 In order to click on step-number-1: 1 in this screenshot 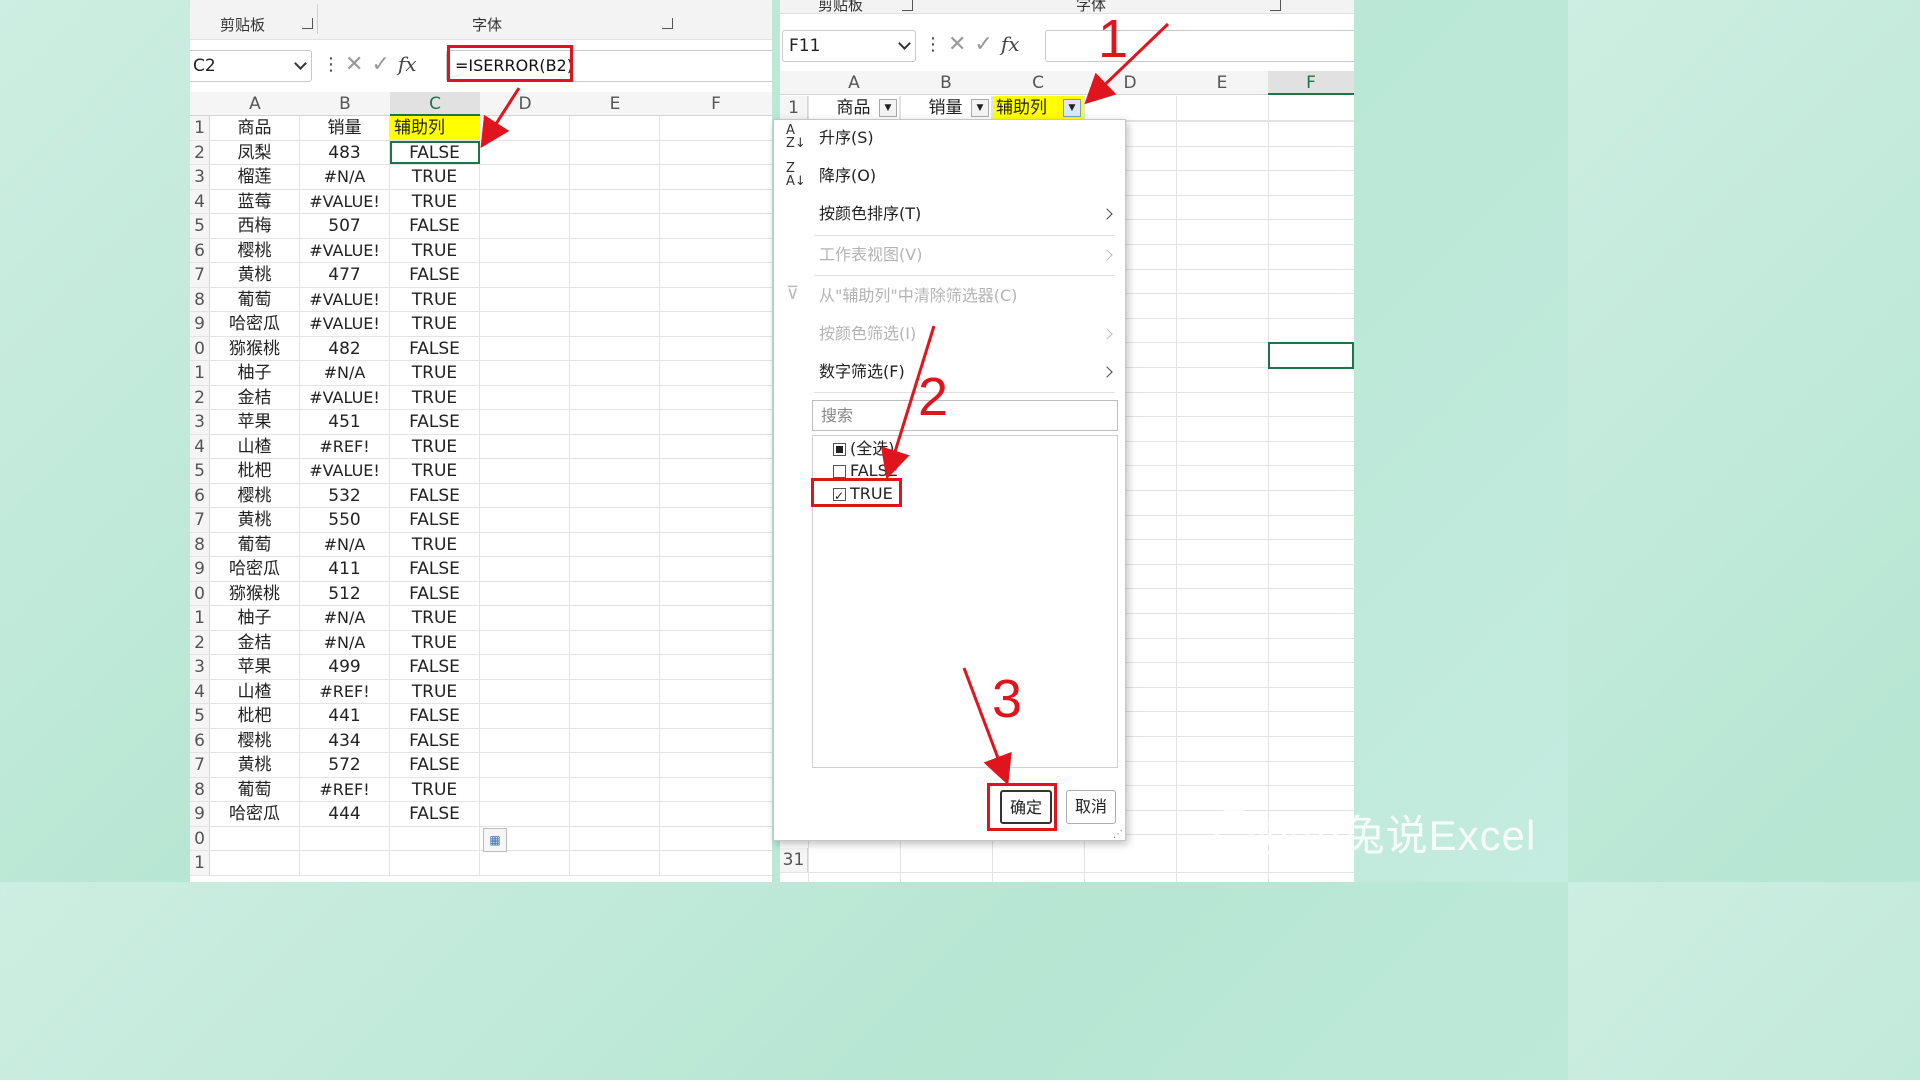, I will do `click(1113, 39)`.